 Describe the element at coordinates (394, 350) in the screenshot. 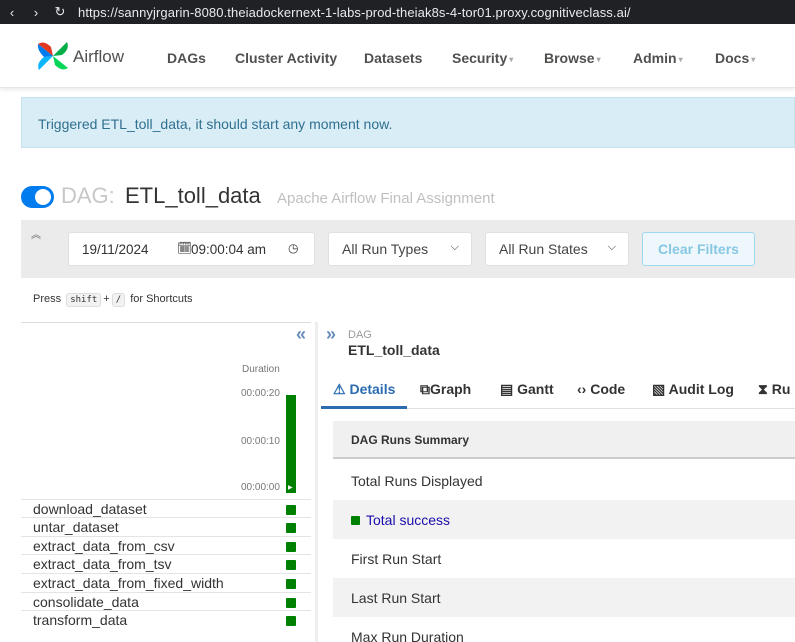

I see `dag-breadcrumb-id: ETL_toll_data` at that location.